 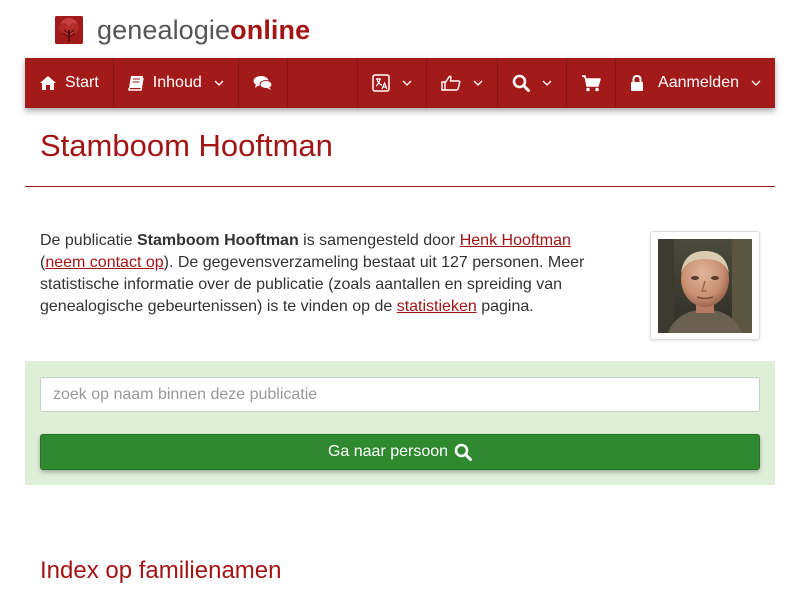 I want to click on page-title: Stamboom Hooftman, so click(x=186, y=145).